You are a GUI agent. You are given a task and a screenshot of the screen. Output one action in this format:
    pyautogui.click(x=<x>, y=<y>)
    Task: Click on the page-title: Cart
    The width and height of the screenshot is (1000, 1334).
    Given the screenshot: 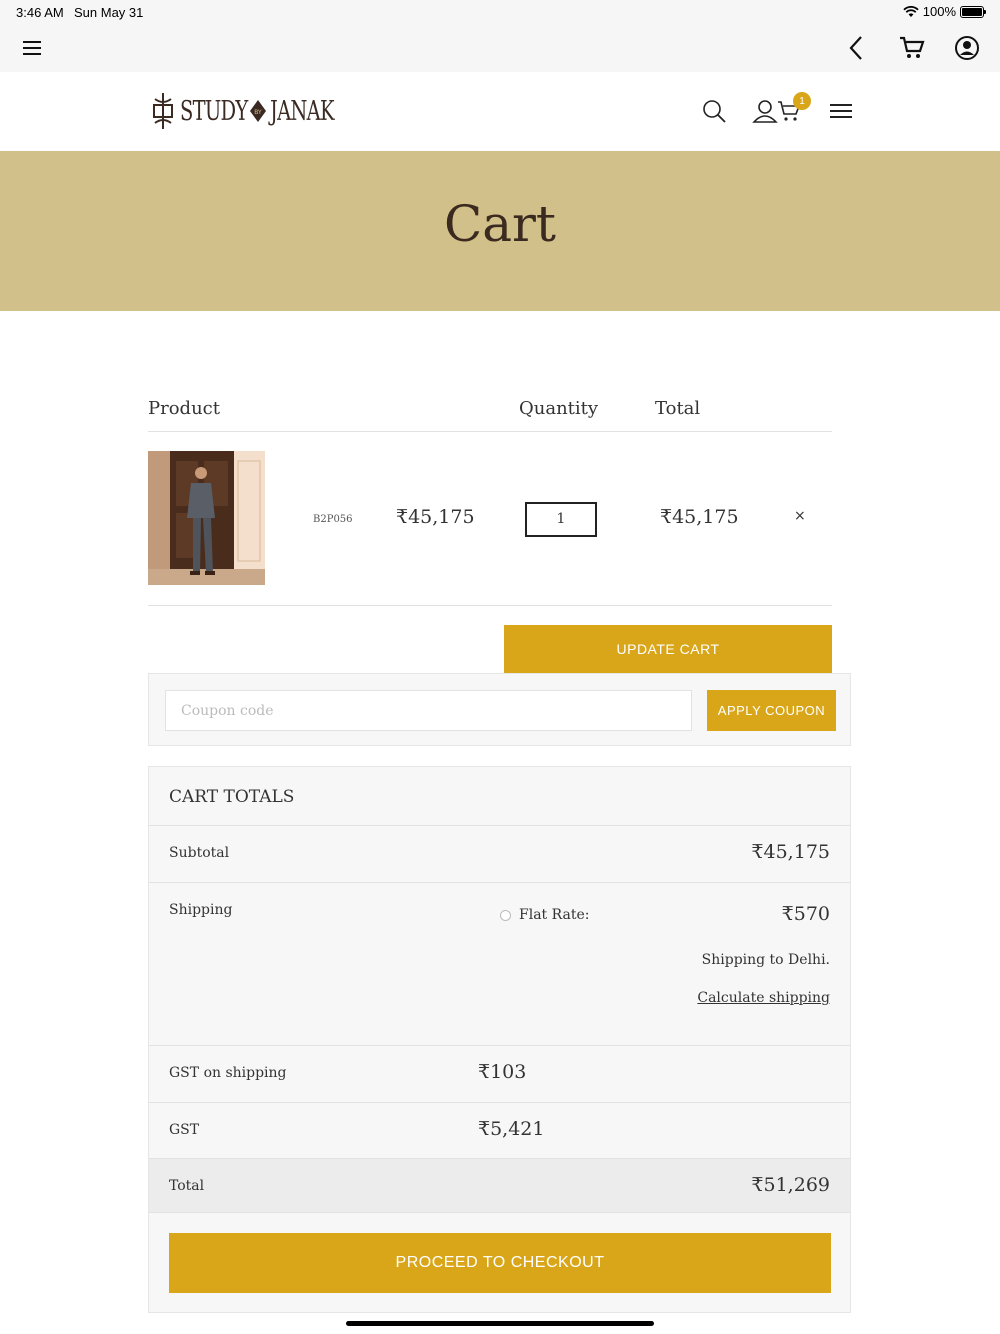 What is the action you would take?
    pyautogui.click(x=500, y=224)
    